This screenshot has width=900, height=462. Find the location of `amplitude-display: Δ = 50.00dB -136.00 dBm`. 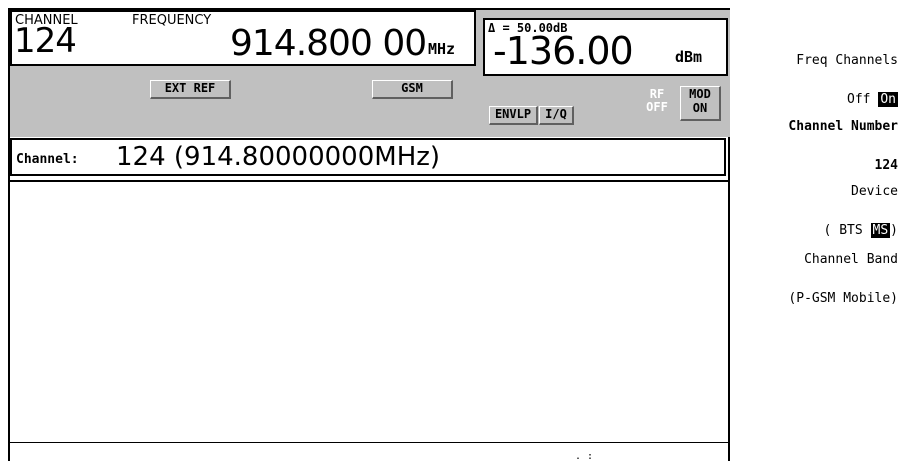

amplitude-display: Δ = 50.00dB -136.00 dBm is located at coordinates (605, 47).